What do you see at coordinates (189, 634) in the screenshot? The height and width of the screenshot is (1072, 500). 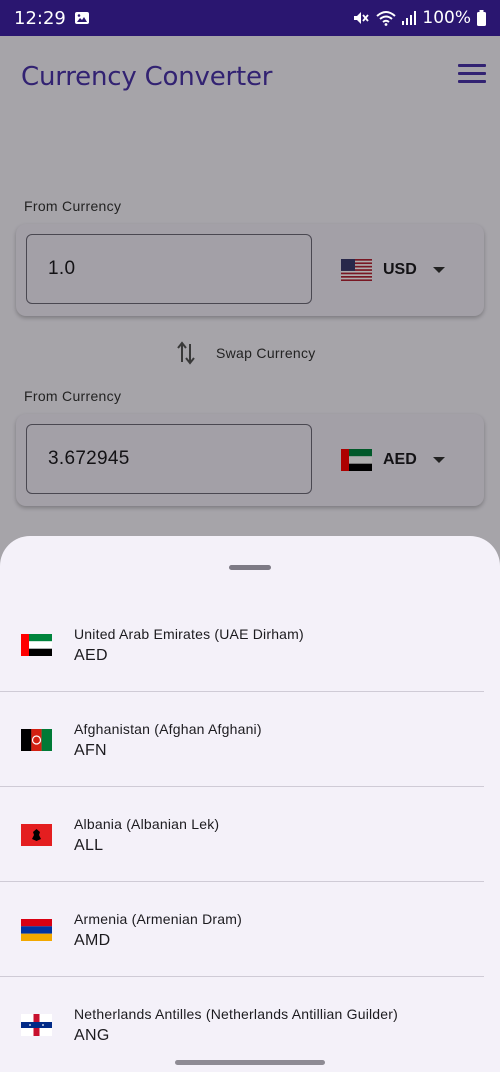 I see `currency-name: United Arab Emirates (UAE Dirham)` at bounding box center [189, 634].